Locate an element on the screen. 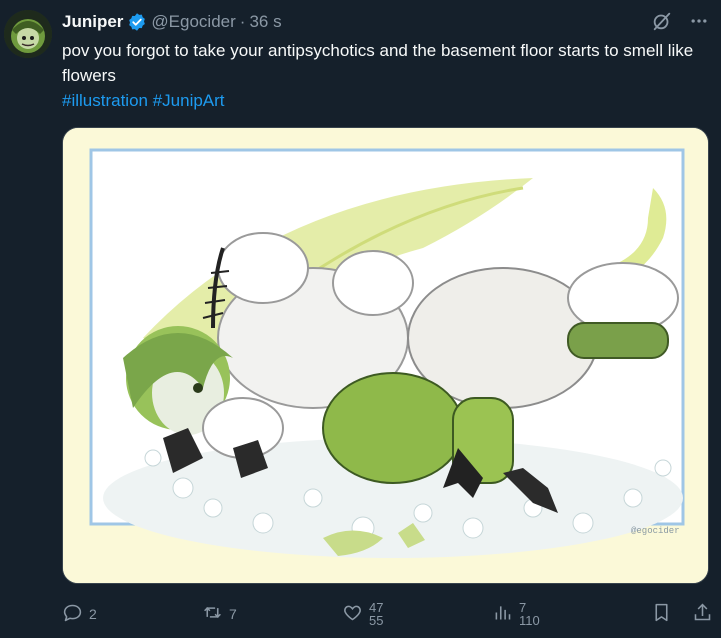  like-count-new: 55 is located at coordinates (376, 620).